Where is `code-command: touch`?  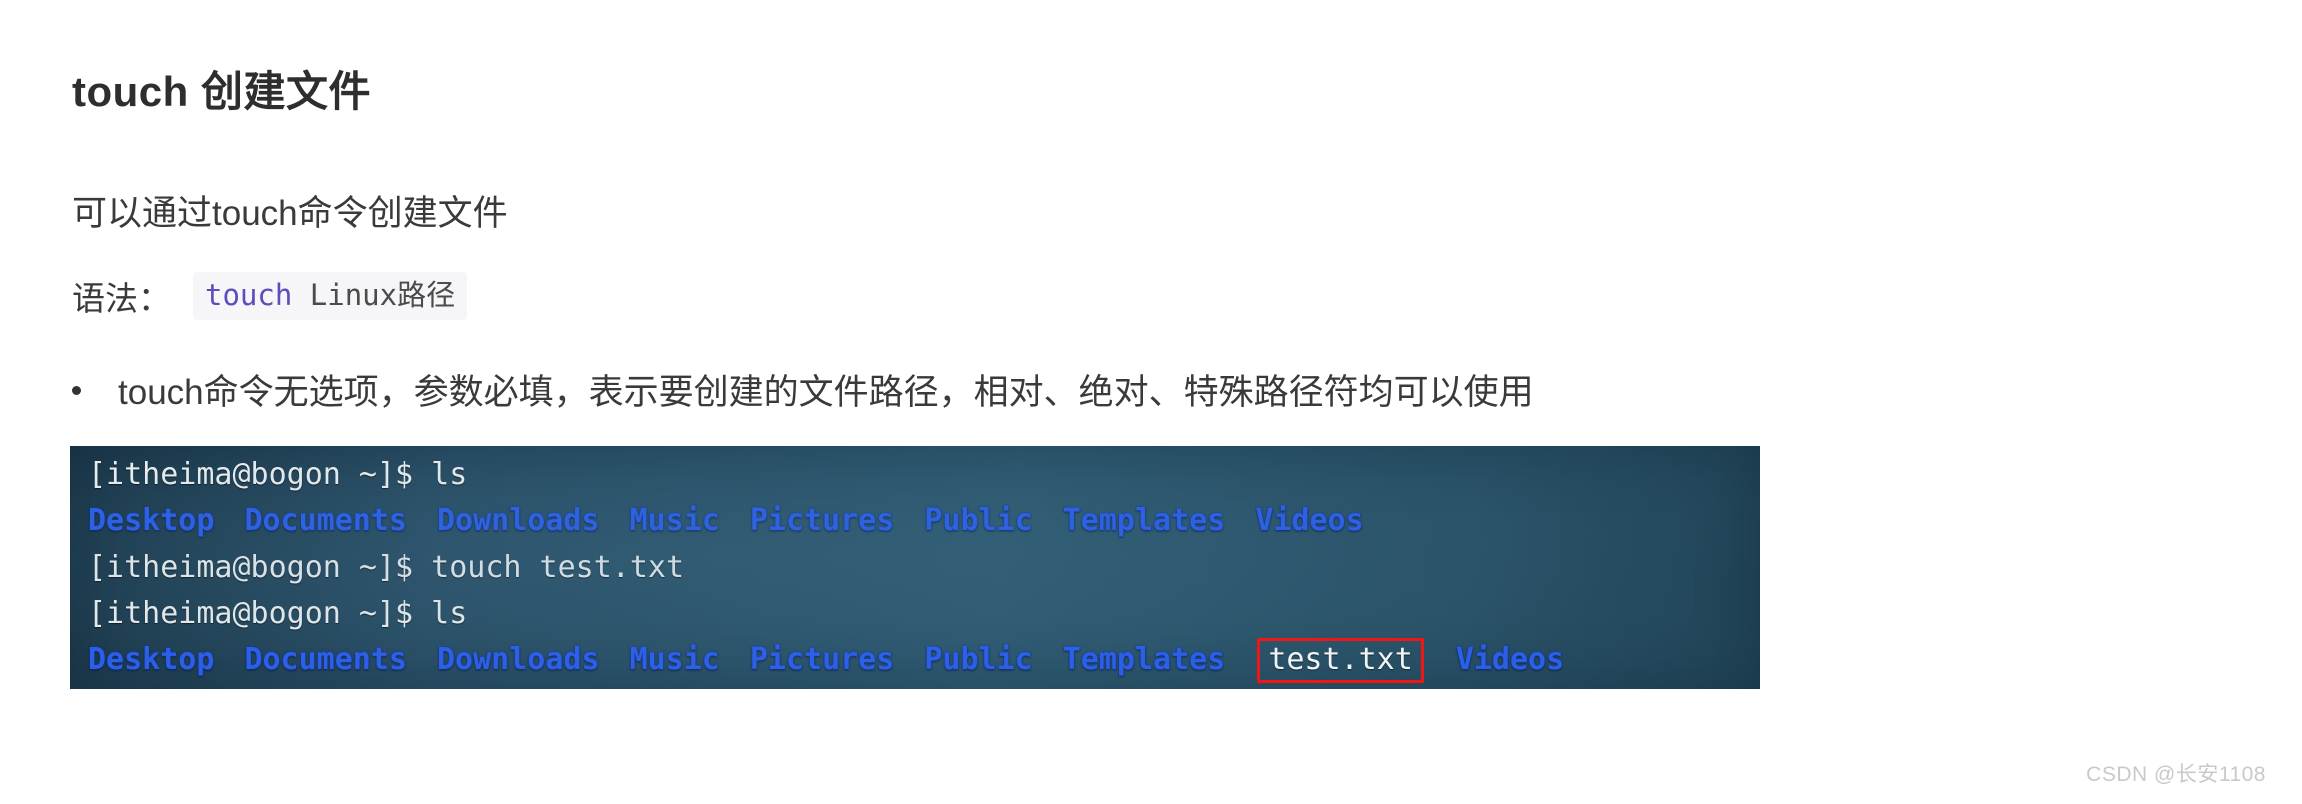 code-command: touch is located at coordinates (249, 295).